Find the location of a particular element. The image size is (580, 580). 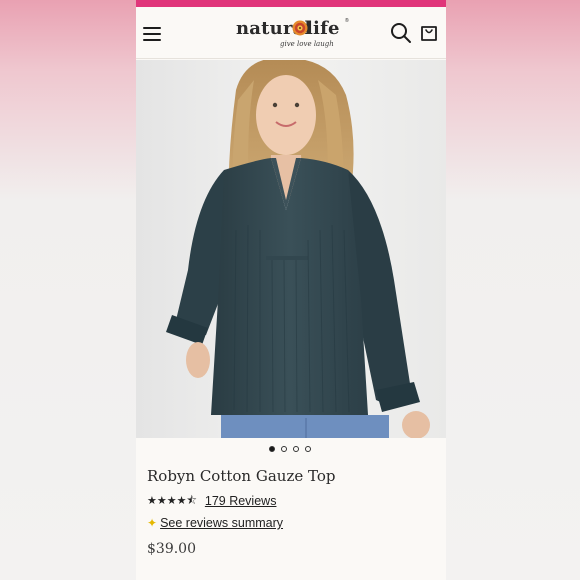

logo-tagline: give love laugh is located at coordinates (307, 44).